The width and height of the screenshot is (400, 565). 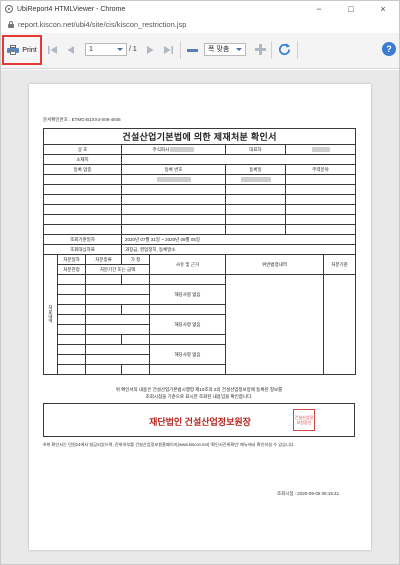 What do you see at coordinates (71, 259) in the screenshot?
I see `header-processing-date: 처분일자` at bounding box center [71, 259].